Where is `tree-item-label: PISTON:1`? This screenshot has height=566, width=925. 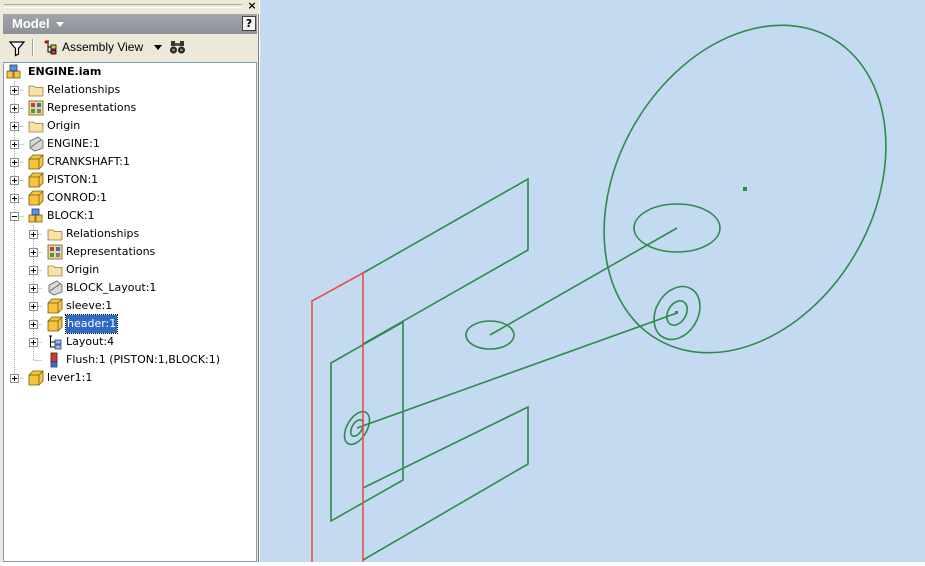
tree-item-label: PISTON:1 is located at coordinates (72, 180).